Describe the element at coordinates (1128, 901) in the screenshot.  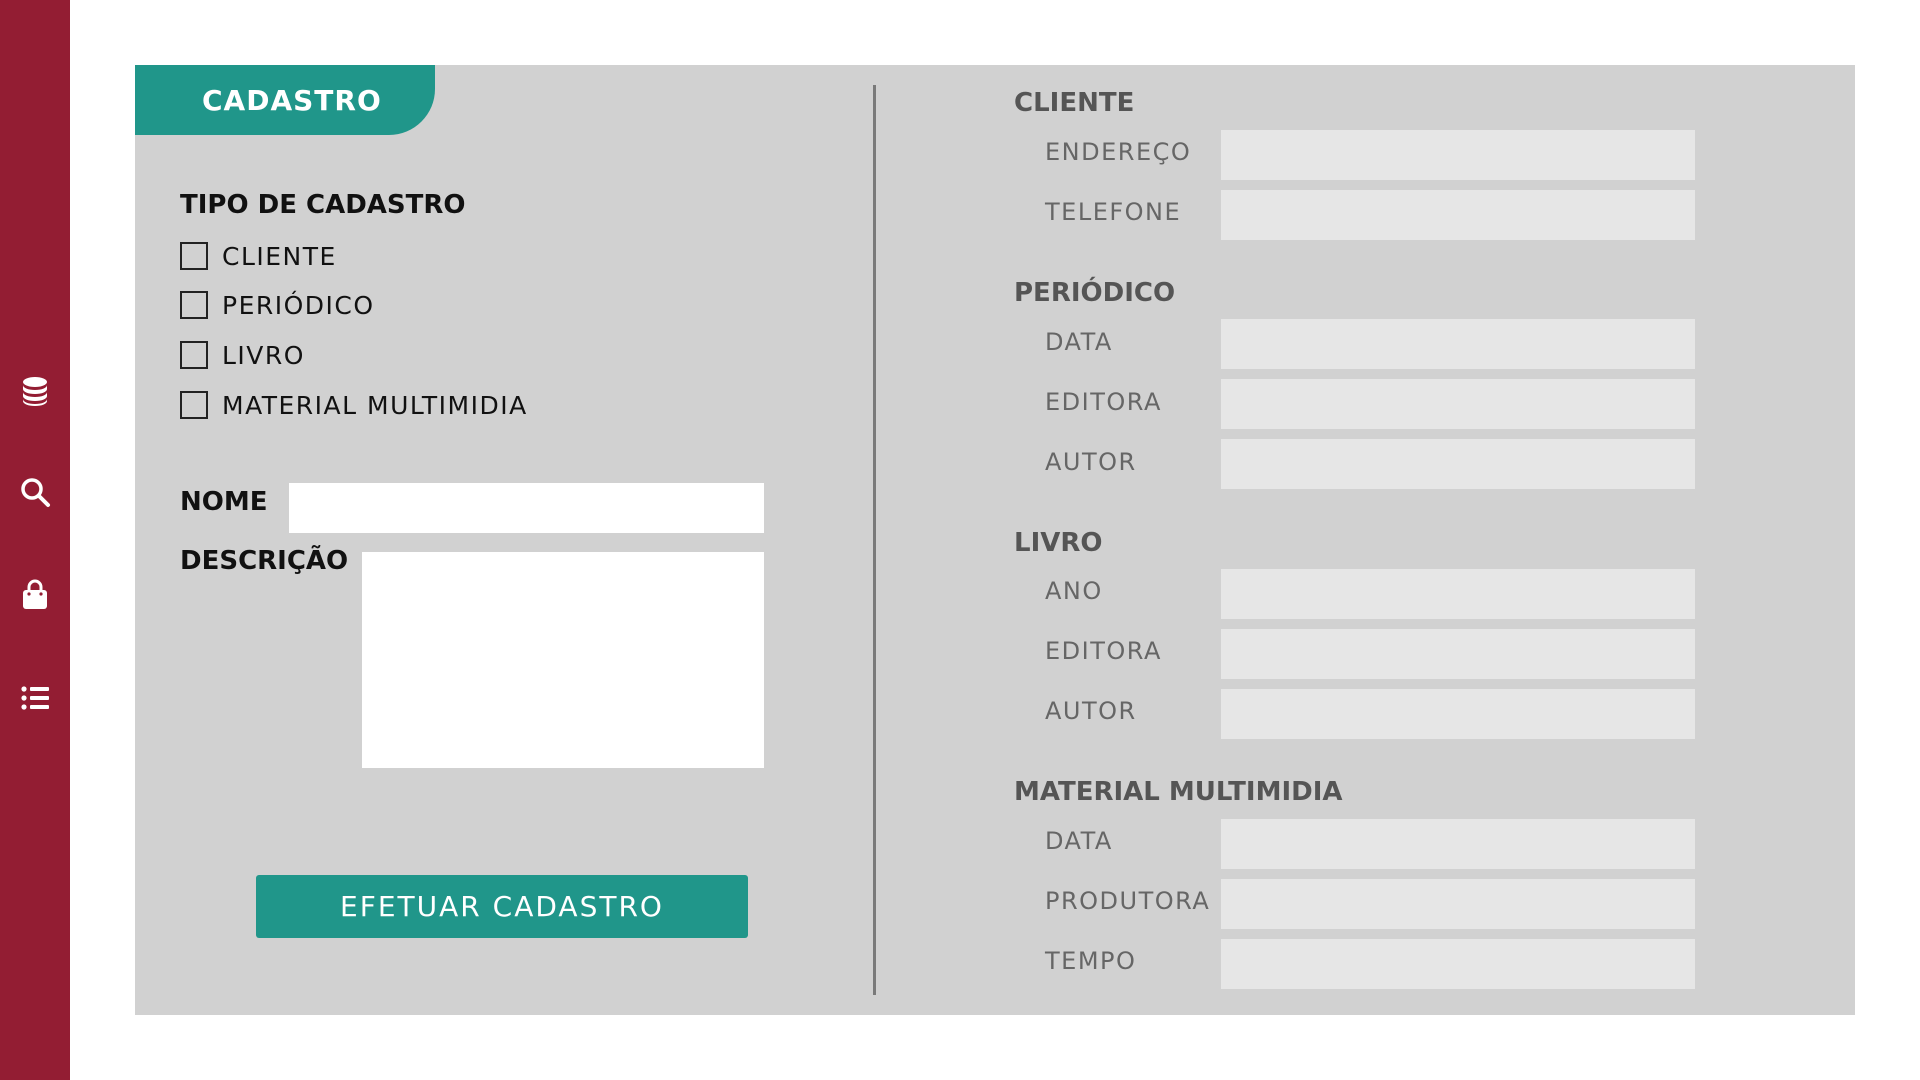
I see `field-label-produtora: PRODUTORA` at that location.